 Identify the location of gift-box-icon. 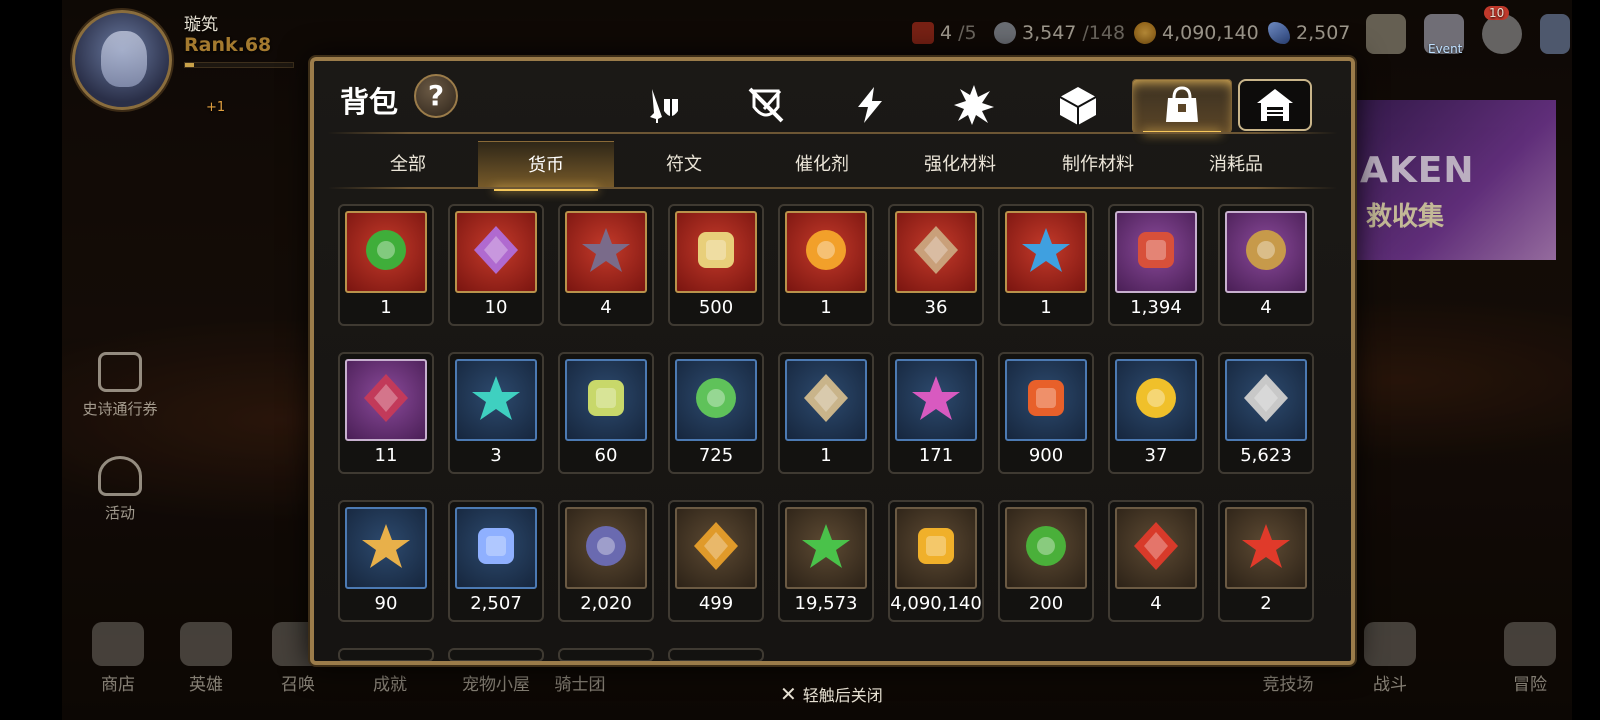
(386, 400).